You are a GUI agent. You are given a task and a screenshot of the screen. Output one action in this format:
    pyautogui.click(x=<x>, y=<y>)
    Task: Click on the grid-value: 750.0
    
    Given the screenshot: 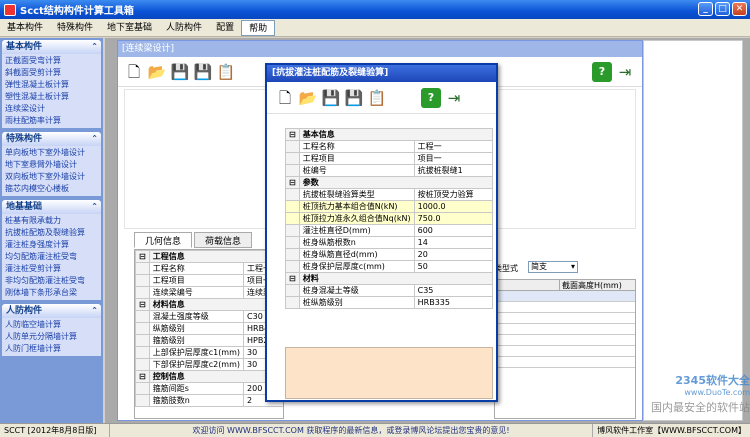 What is the action you would take?
    pyautogui.click(x=453, y=218)
    